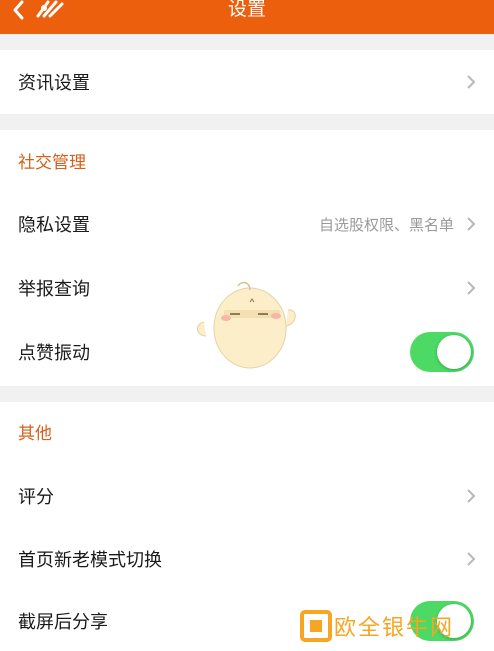  What do you see at coordinates (54, 353) in the screenshot?
I see `like-vibrate-label: 点赞振动` at bounding box center [54, 353].